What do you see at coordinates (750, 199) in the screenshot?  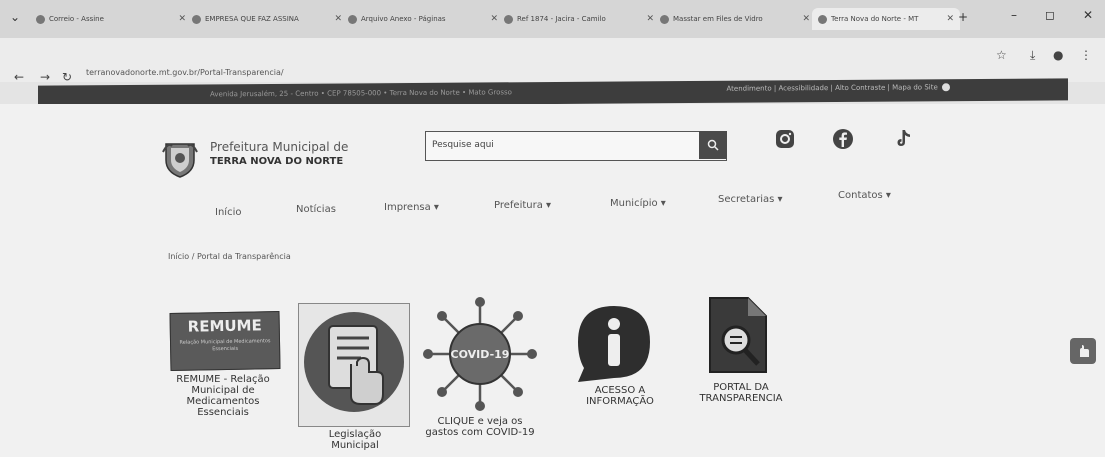 I see `menu-item-secretarias: Secretarias ▾` at bounding box center [750, 199].